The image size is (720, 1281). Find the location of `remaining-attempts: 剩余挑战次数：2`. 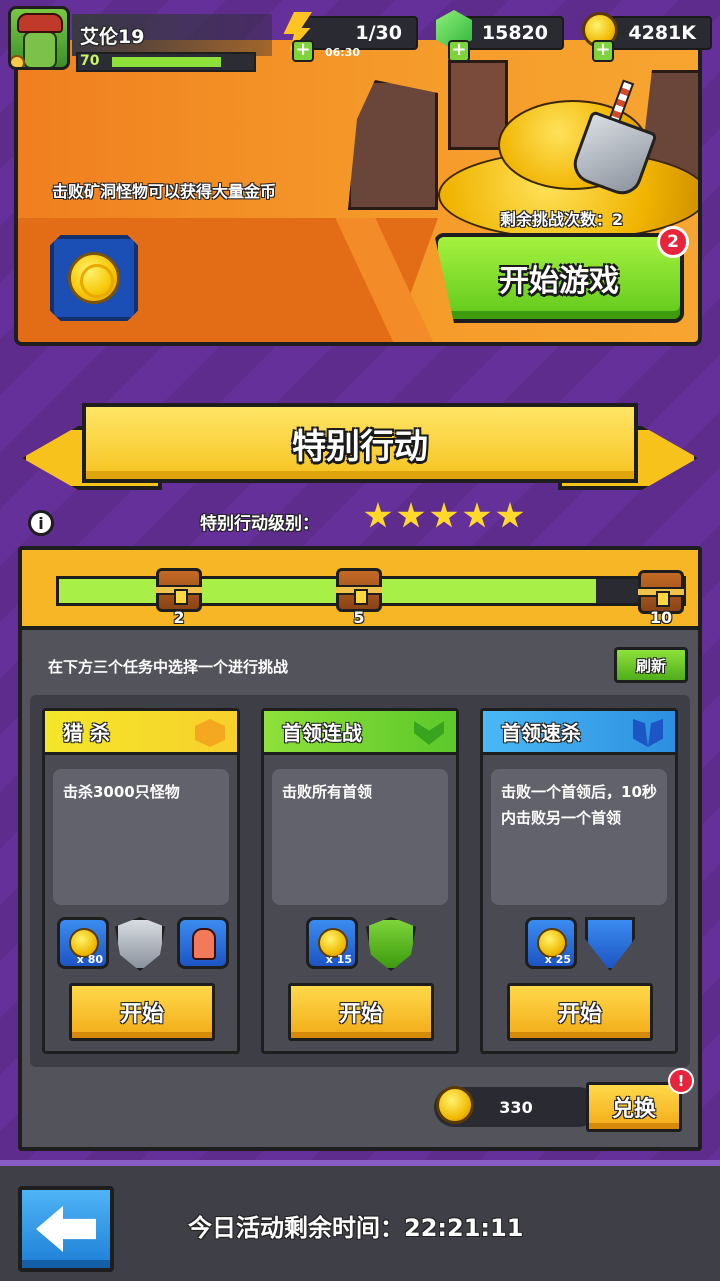

remaining-attempts: 剩余挑战次数：2 is located at coordinates (562, 219).